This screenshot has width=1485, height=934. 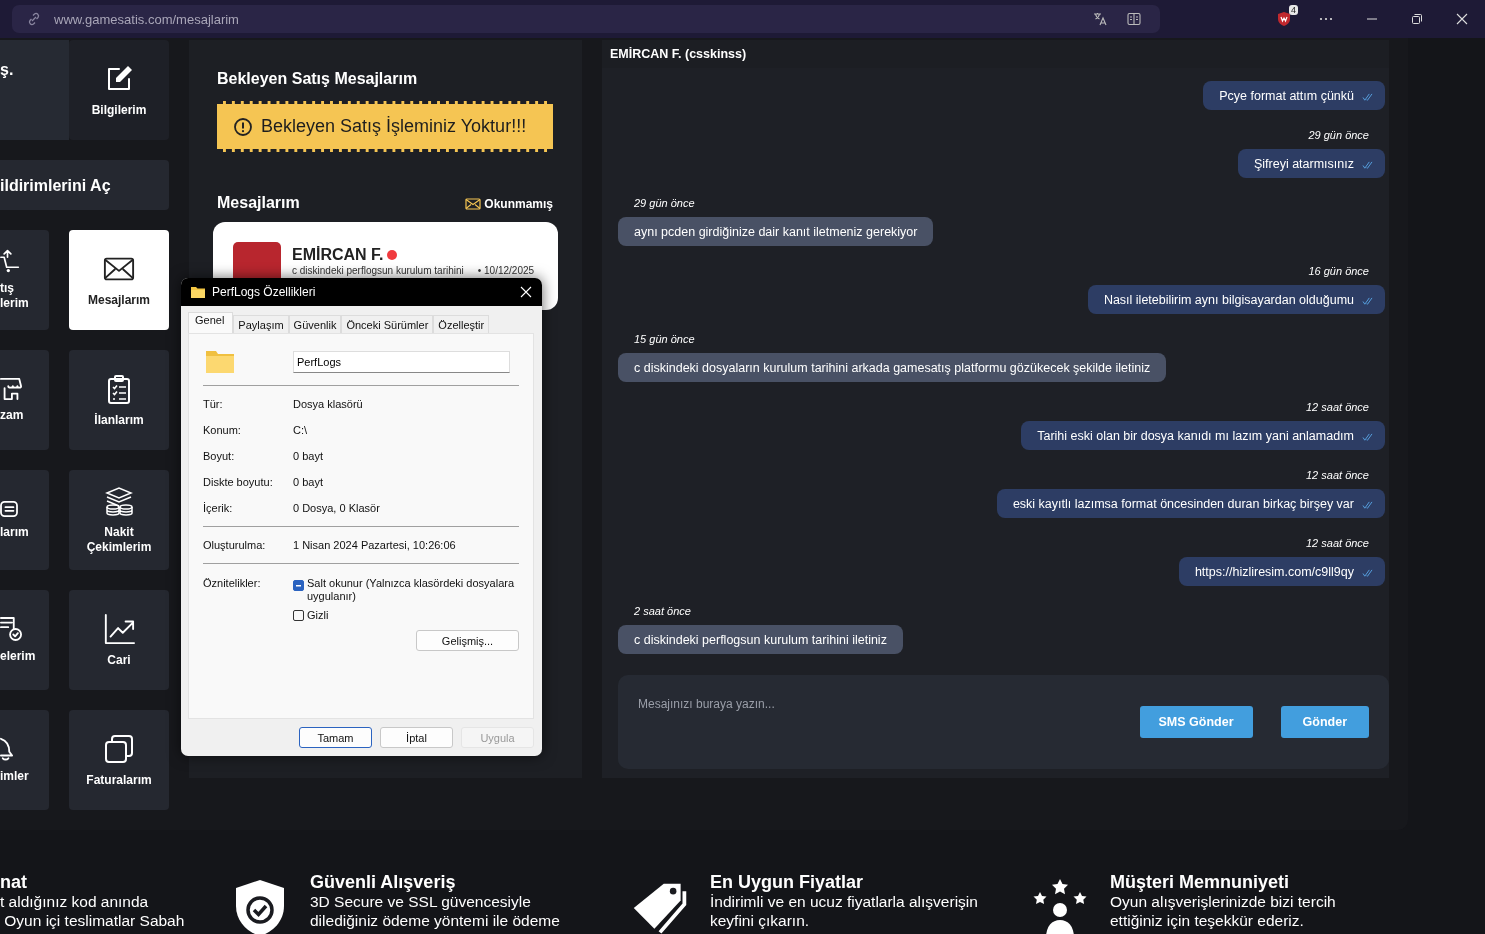 What do you see at coordinates (416, 737) in the screenshot?
I see `cancel-button: İptal` at bounding box center [416, 737].